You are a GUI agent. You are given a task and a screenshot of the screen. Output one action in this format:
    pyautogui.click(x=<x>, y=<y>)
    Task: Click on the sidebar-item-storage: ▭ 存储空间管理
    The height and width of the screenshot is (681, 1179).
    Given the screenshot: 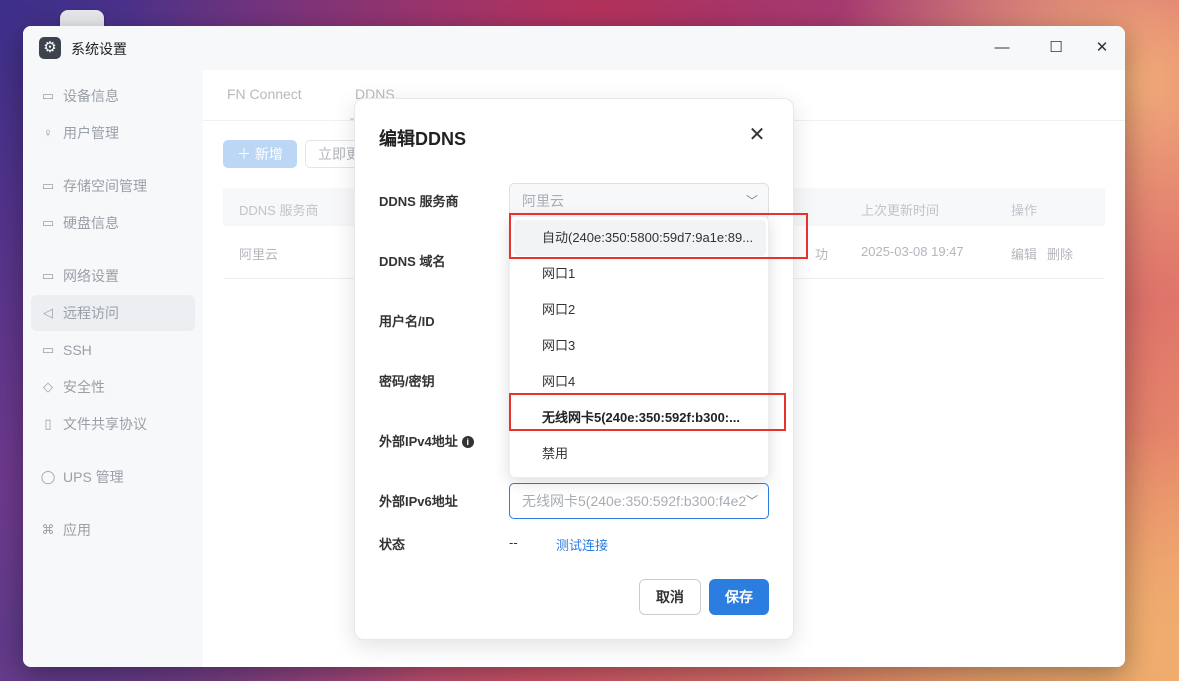 What is the action you would take?
    pyautogui.click(x=113, y=186)
    